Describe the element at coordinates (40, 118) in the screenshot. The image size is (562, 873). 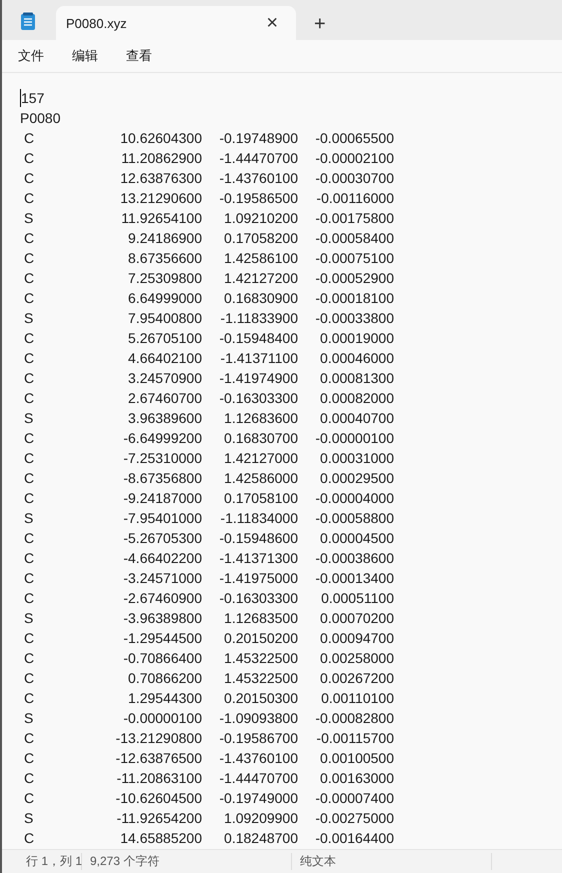
I see `text-line: P0080` at that location.